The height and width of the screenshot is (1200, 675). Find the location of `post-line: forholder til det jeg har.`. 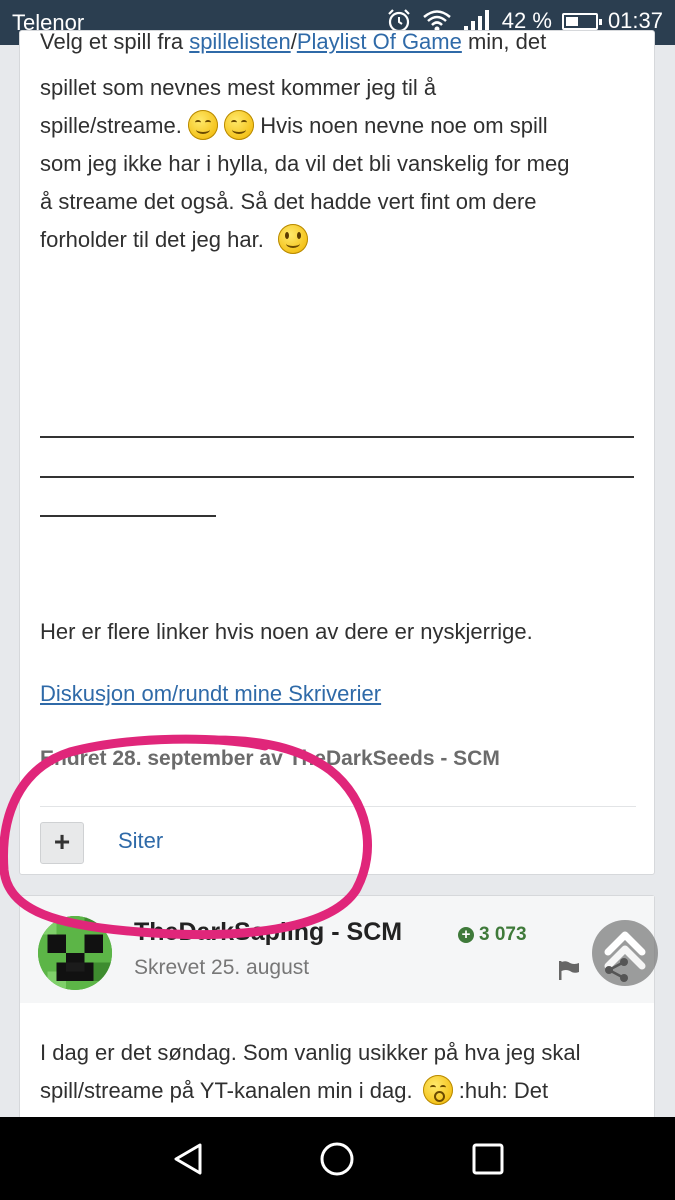

post-line: forholder til det jeg har. is located at coordinates (340, 240).